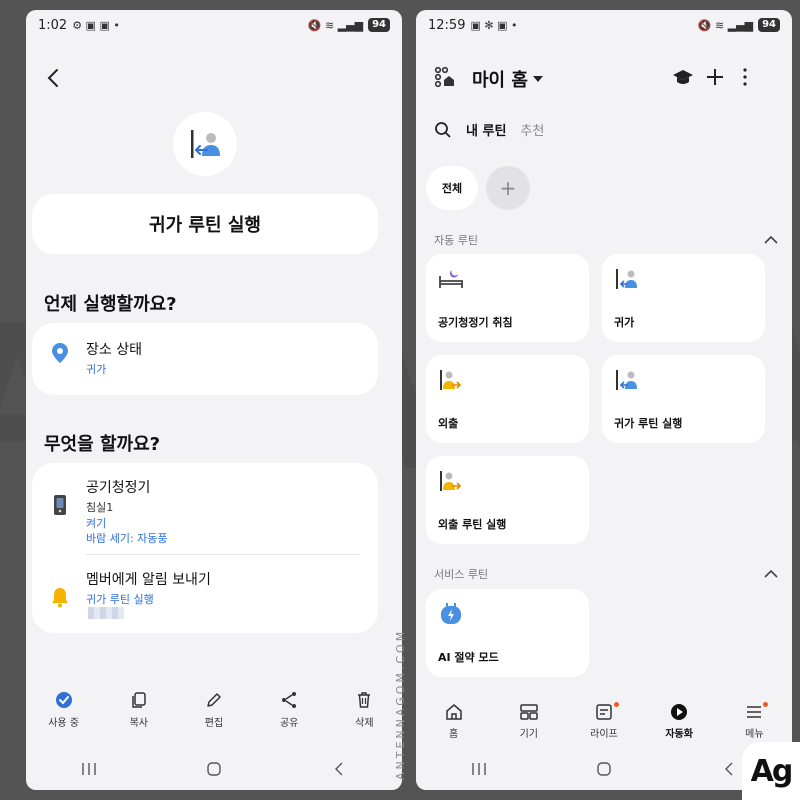  What do you see at coordinates (529, 712) in the screenshot?
I see `devices-grid-icon` at bounding box center [529, 712].